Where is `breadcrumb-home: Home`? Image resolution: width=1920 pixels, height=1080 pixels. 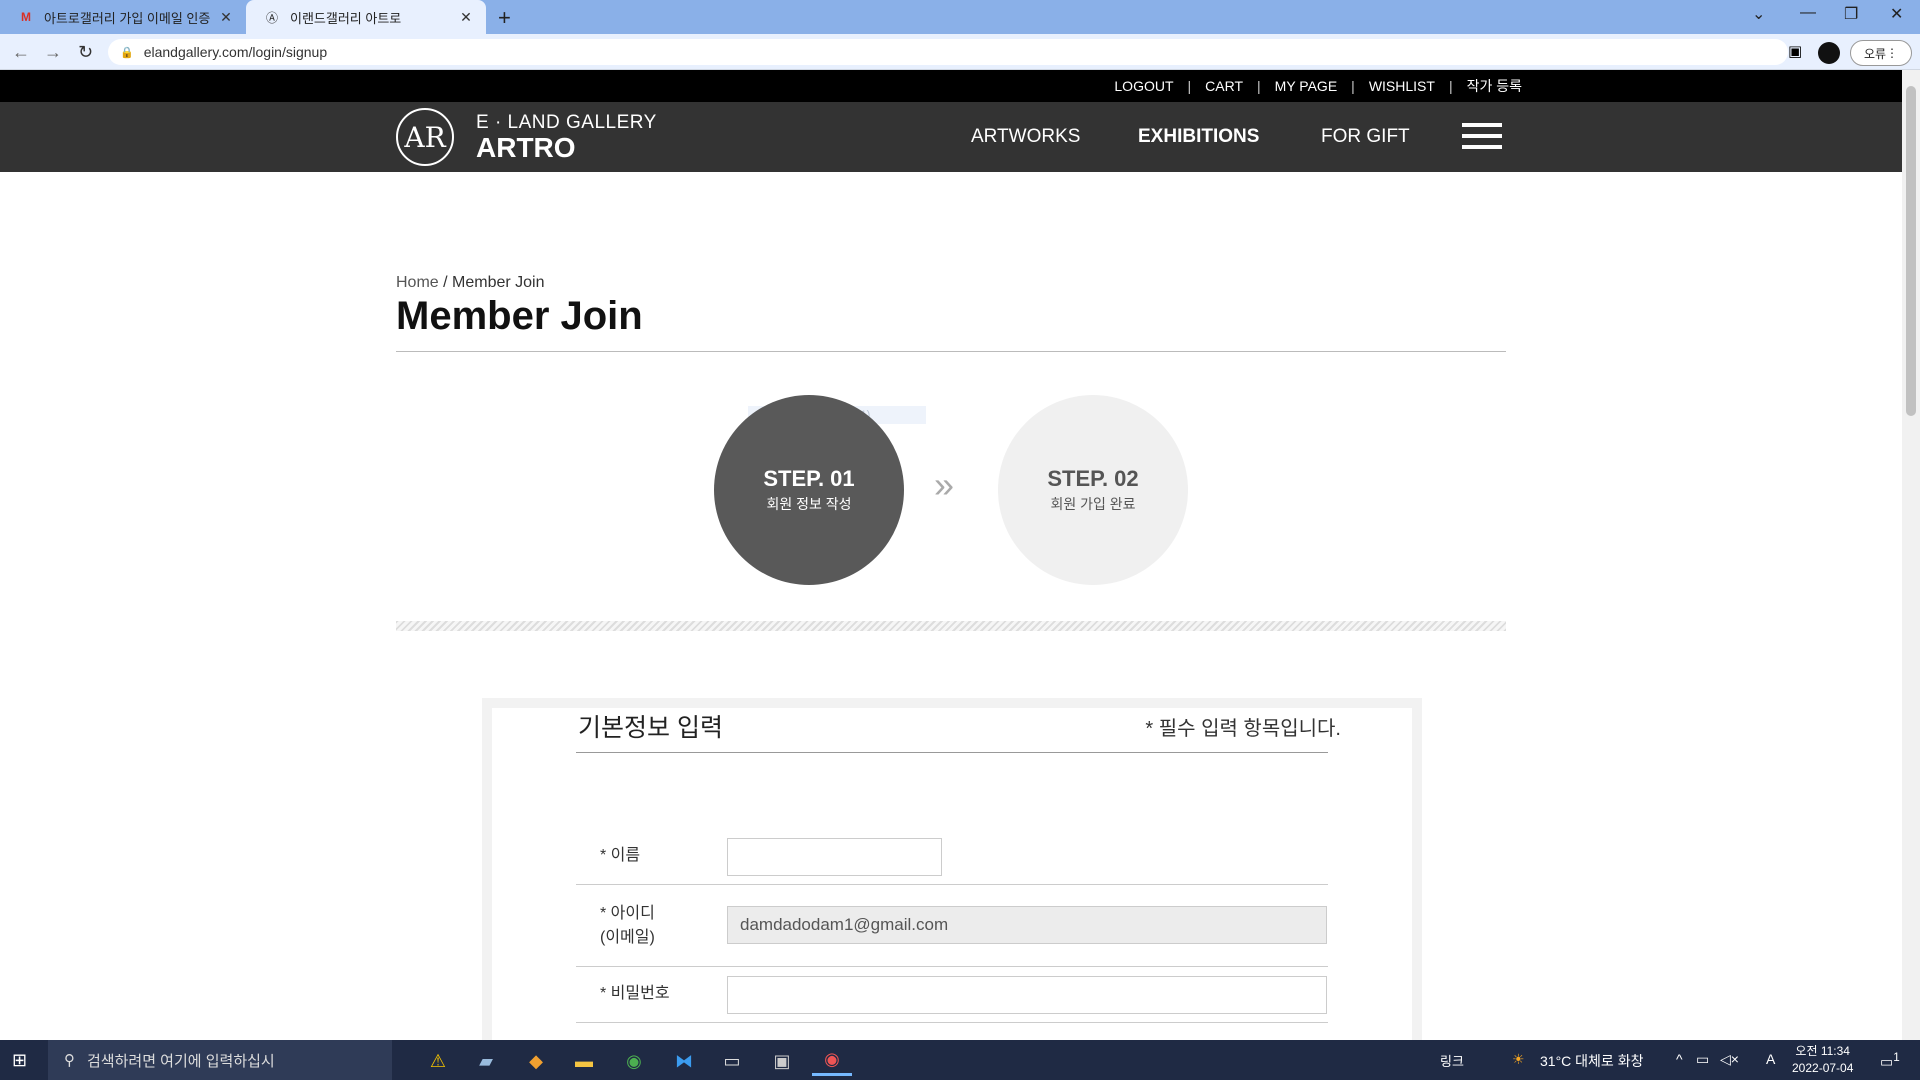
breadcrumb-home: Home is located at coordinates (417, 282).